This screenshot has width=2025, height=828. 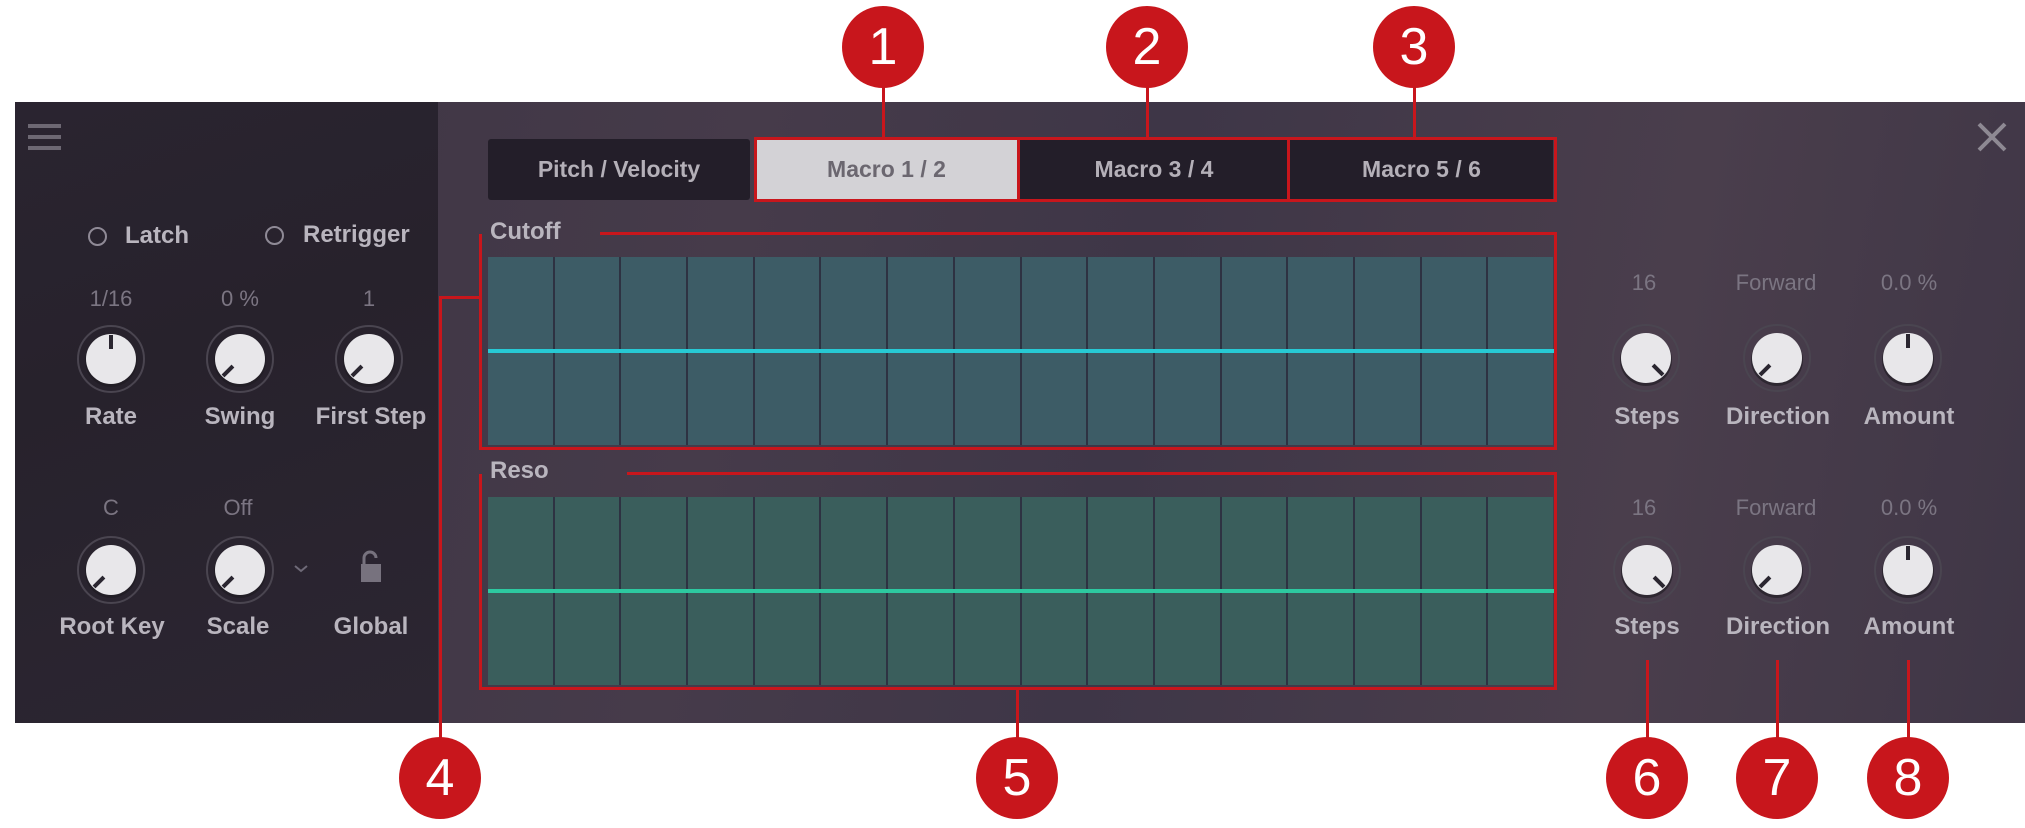 What do you see at coordinates (1908, 778) in the screenshot?
I see `callout-8: 8` at bounding box center [1908, 778].